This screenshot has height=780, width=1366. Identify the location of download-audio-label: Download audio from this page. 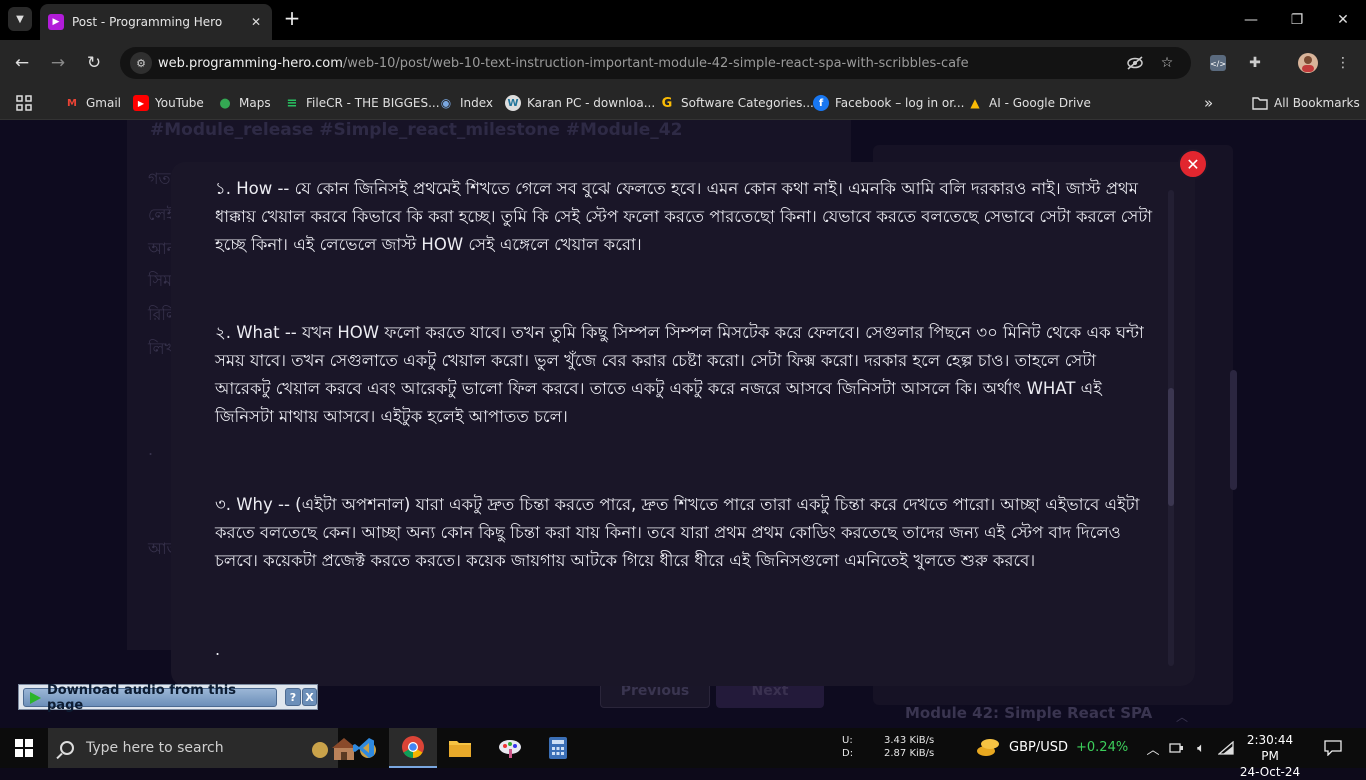
(141, 697).